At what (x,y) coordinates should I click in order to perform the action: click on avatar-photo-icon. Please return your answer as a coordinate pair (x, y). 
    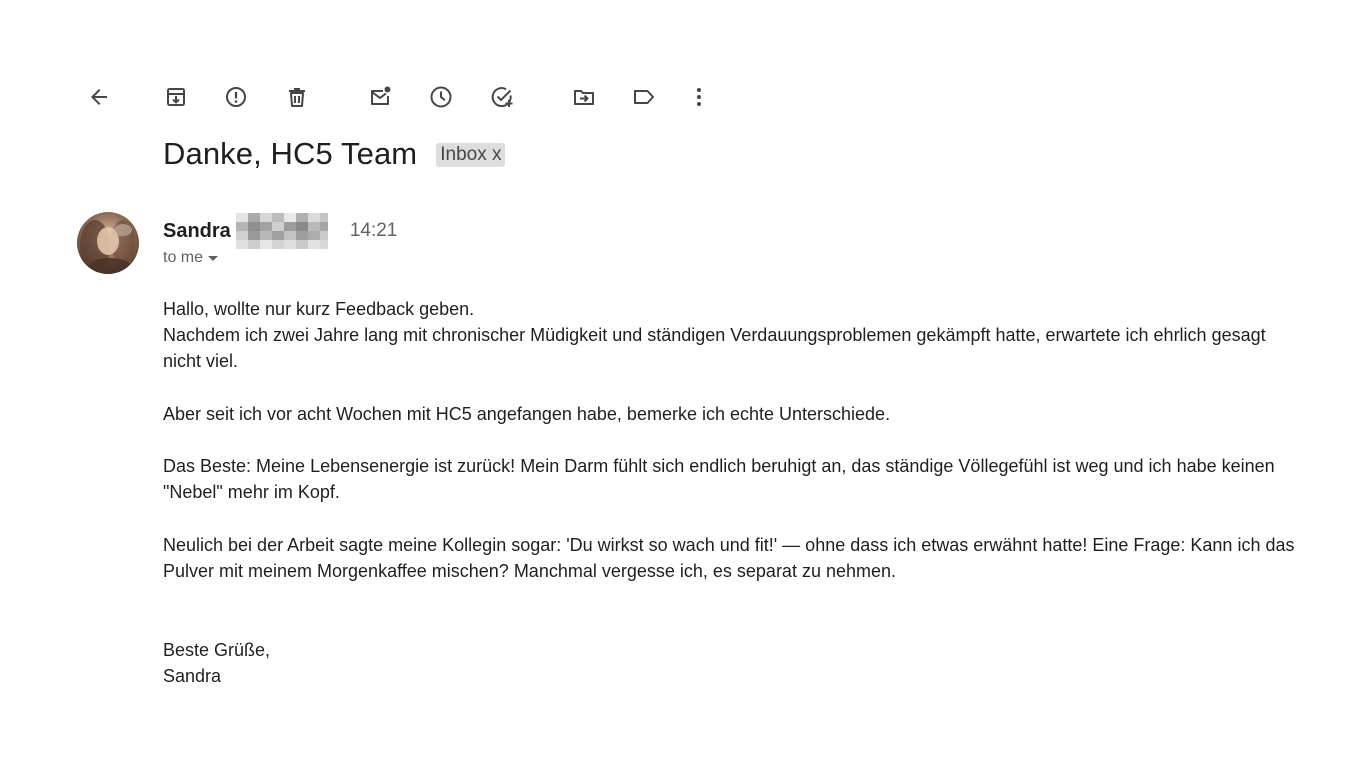
    Looking at the image, I should click on (108, 243).